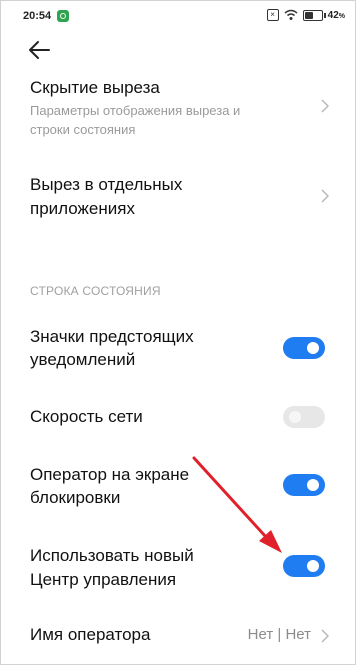  What do you see at coordinates (304, 485) in the screenshot?
I see `operator-lockscreen-toggle` at bounding box center [304, 485].